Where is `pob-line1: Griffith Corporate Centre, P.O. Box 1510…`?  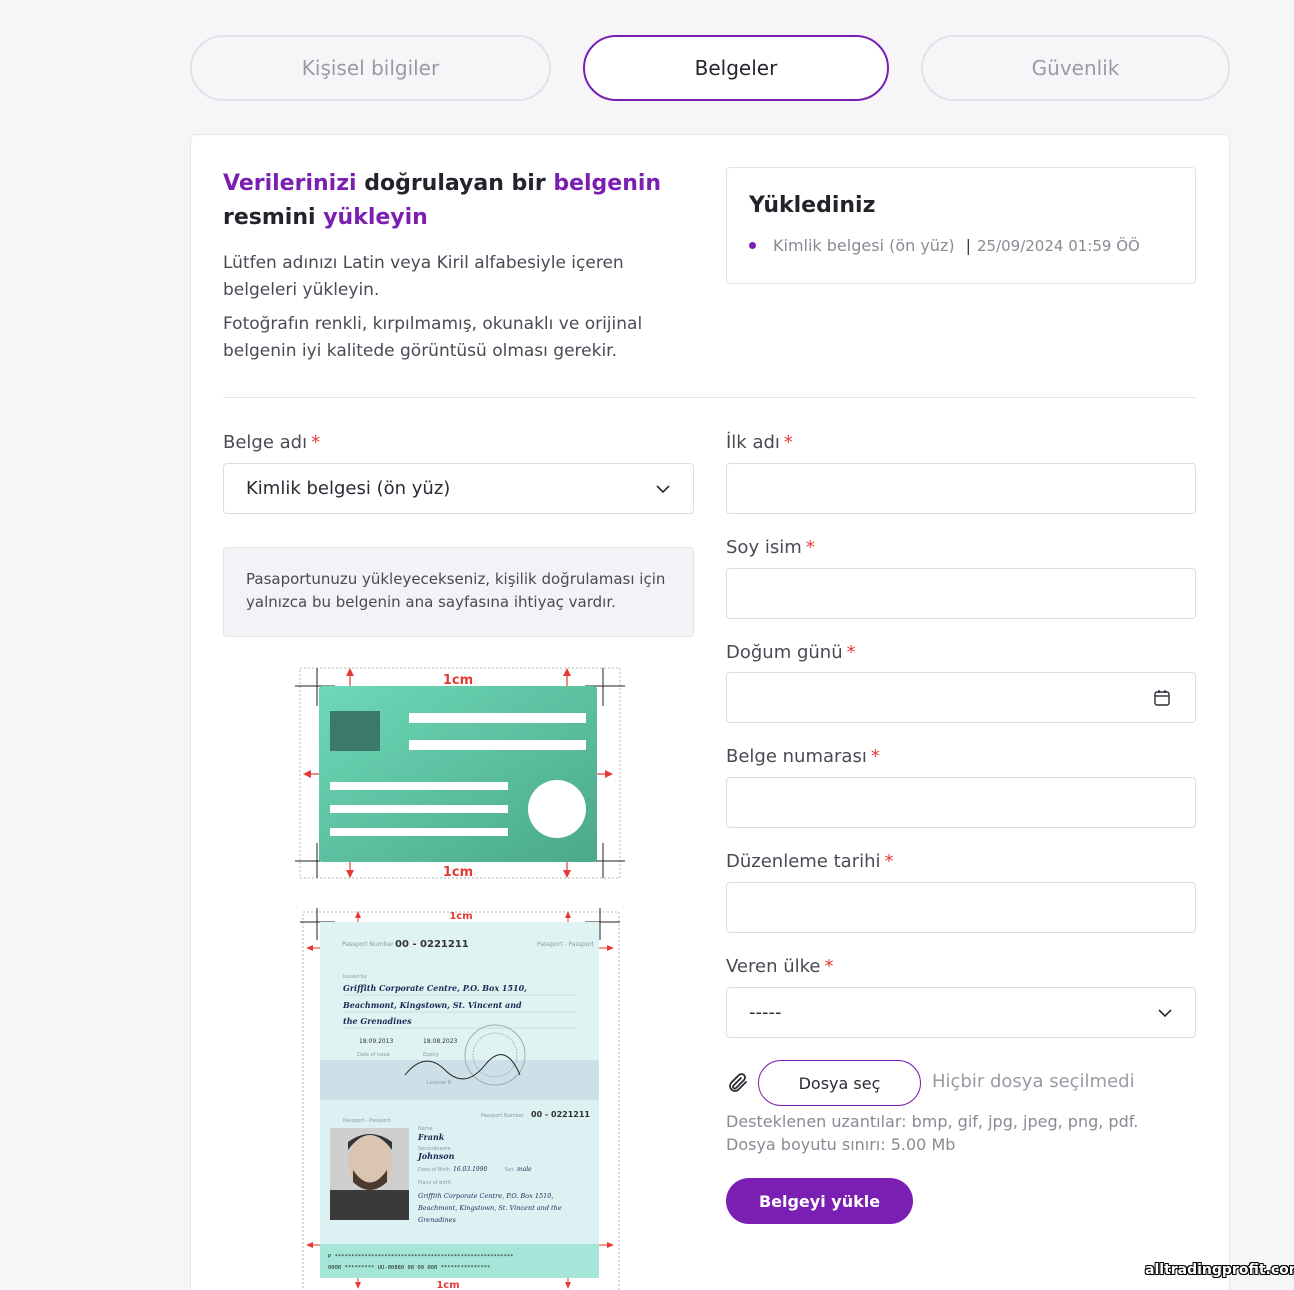
pob-line1: Griffith Corporate Centre, P.O. Box 1510… is located at coordinates (485, 1196).